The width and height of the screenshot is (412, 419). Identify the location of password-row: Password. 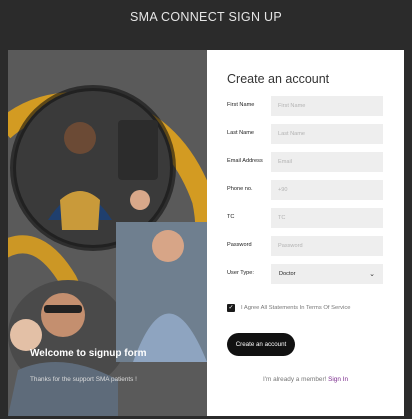
(307, 246).